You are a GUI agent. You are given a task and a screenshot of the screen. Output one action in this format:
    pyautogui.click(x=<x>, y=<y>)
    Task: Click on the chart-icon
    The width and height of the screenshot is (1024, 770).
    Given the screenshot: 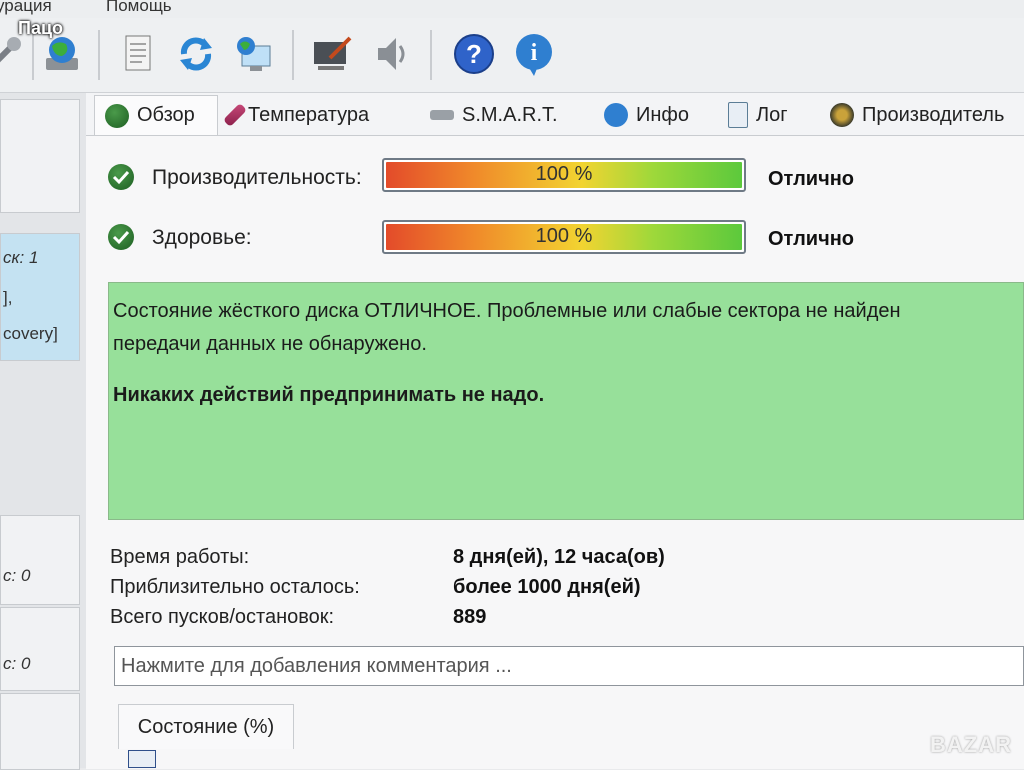 What is the action you would take?
    pyautogui.click(x=142, y=759)
    